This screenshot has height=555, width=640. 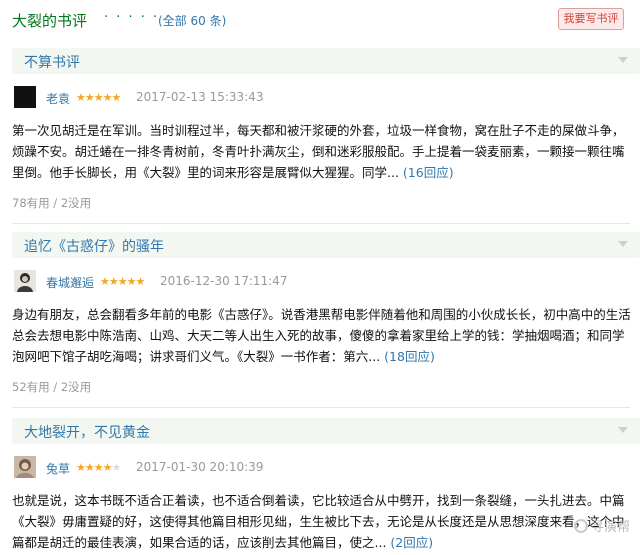 I want to click on replies-link: (16回应), so click(x=428, y=172).